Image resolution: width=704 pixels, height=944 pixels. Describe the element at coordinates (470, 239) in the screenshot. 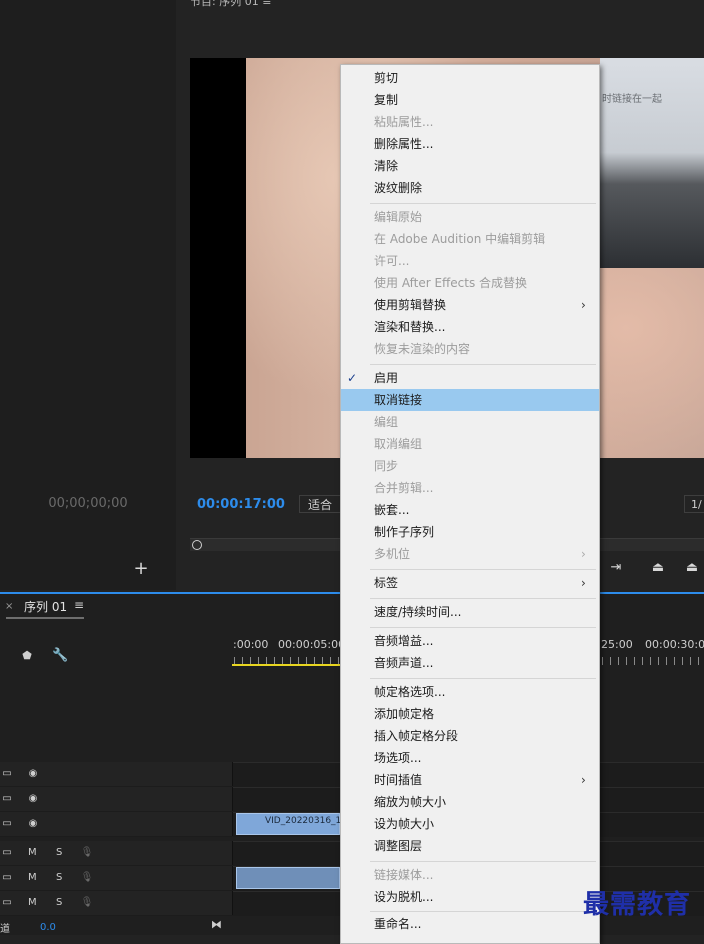

I see `menu-item-edit-in-audition: 在 Adobe Audition 中编辑剪辑` at that location.